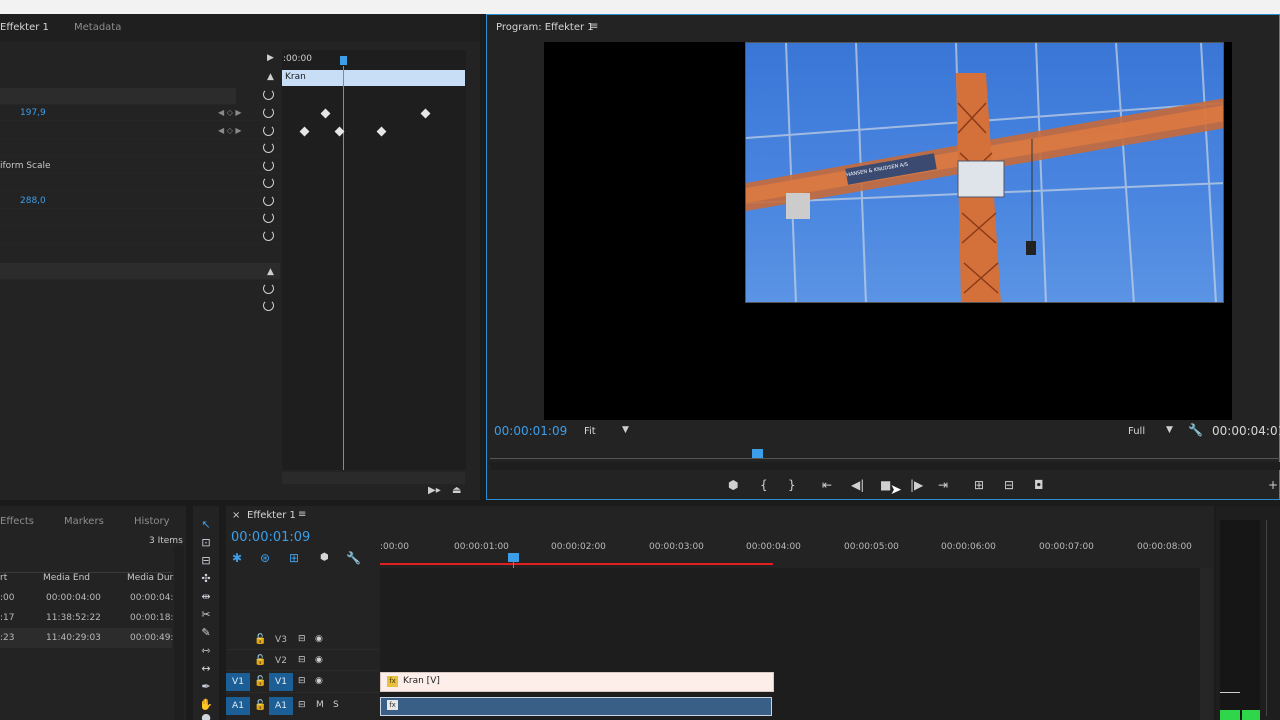 Image resolution: width=1280 pixels, height=720 pixels. Describe the element at coordinates (576, 706) in the screenshot. I see `audio-clip: fx` at that location.